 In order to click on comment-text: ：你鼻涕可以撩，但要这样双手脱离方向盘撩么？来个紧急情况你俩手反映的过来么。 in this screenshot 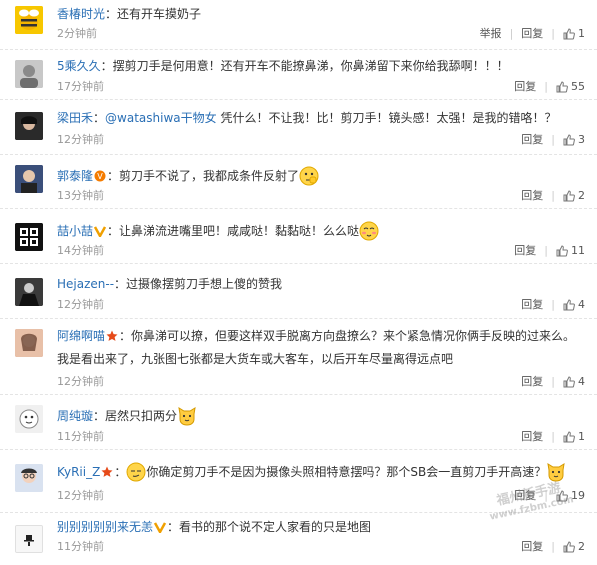, I will do `click(347, 336)`.